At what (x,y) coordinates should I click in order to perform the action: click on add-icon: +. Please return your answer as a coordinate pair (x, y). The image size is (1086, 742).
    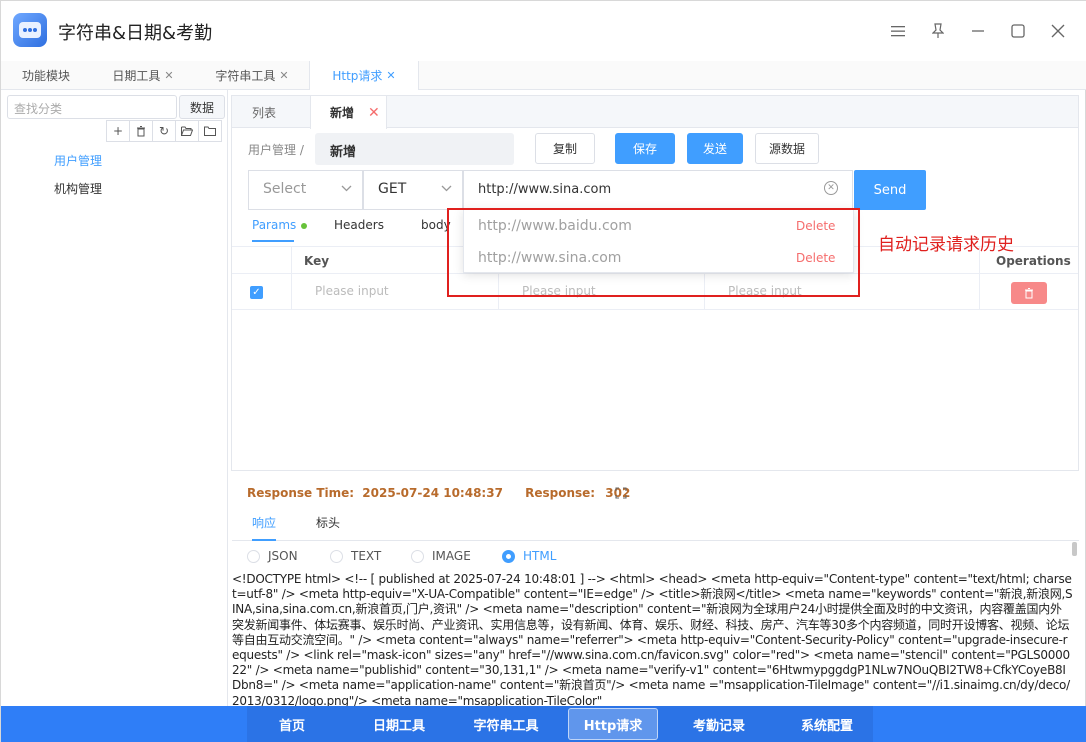
    Looking at the image, I should click on (118, 131).